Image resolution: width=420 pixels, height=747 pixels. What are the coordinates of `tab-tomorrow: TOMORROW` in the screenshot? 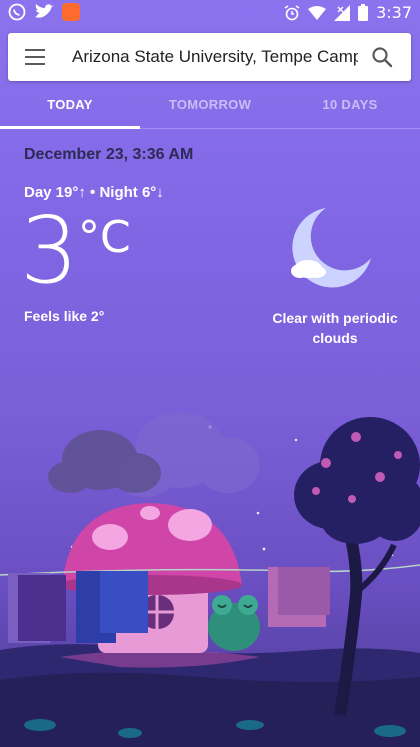 It's located at (210, 108).